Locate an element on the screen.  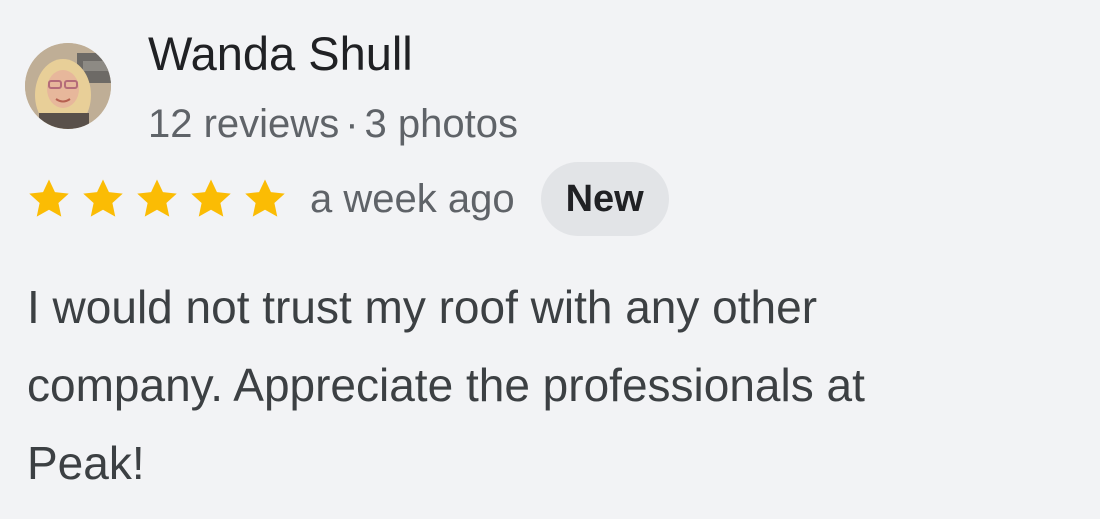
avatar is located at coordinates (68, 86).